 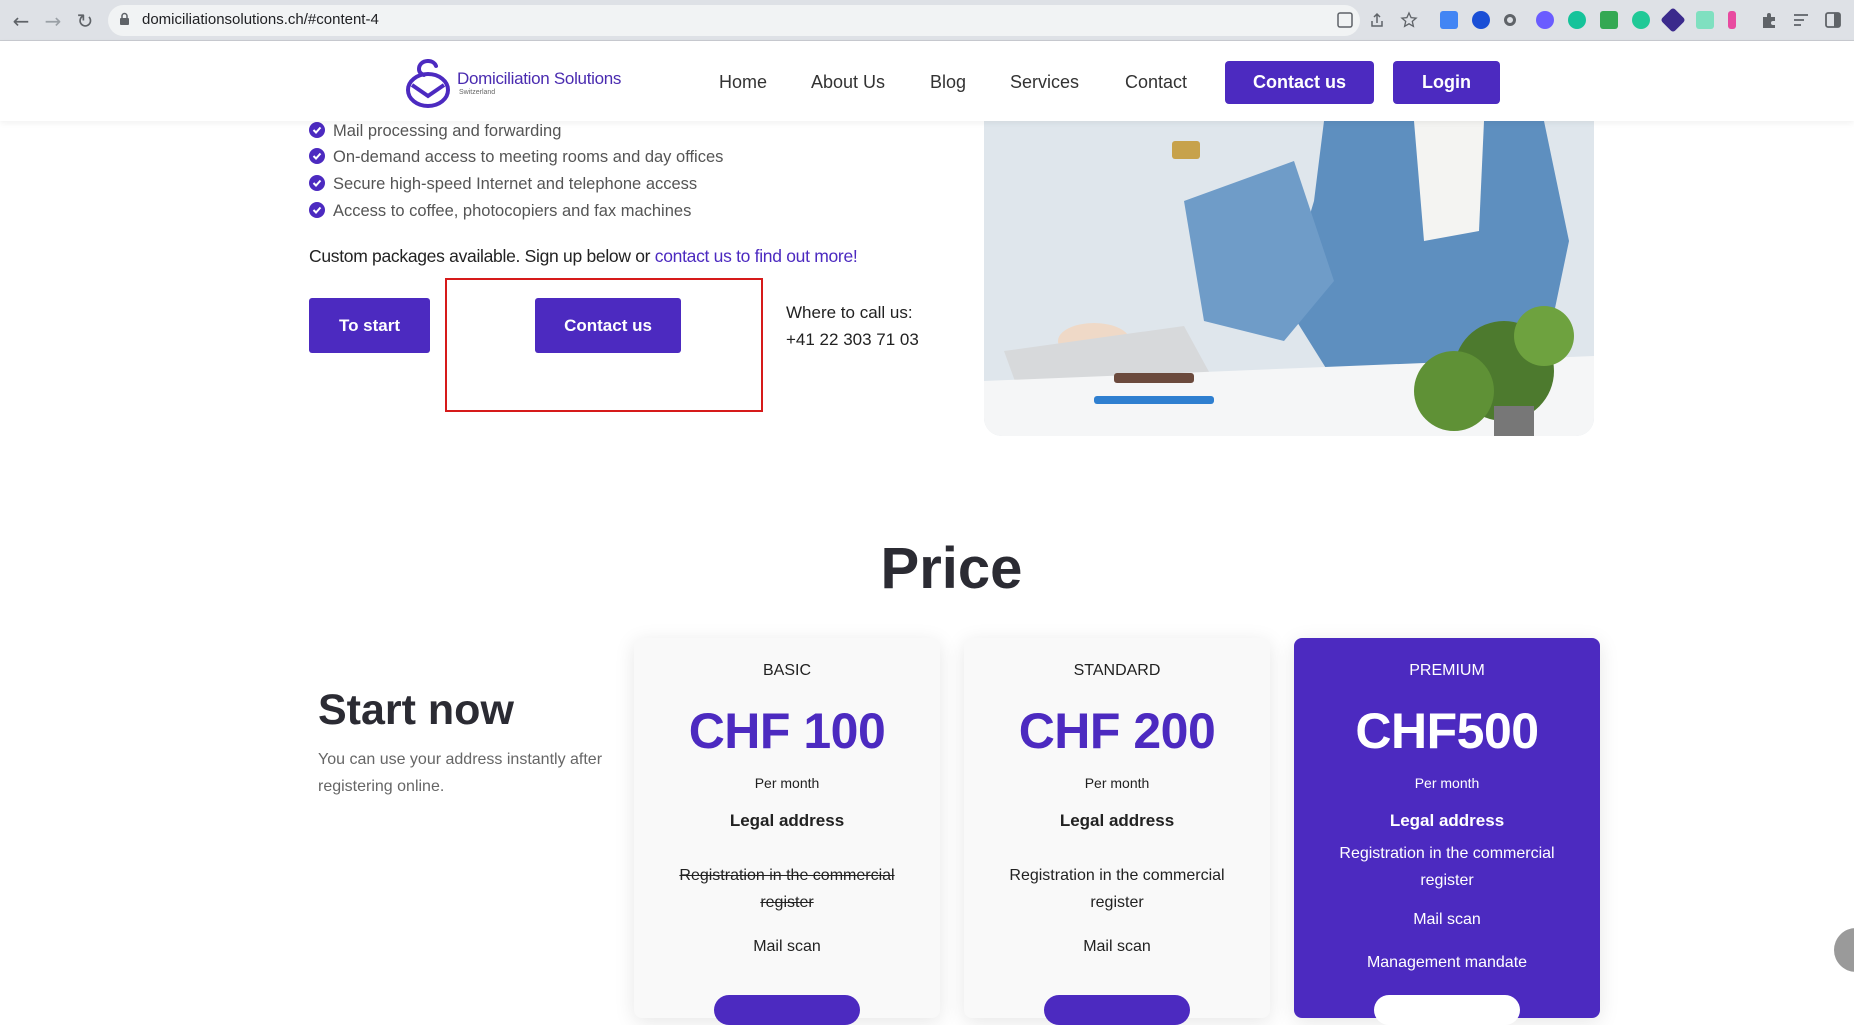 I want to click on feature-item: Mail processing and forwarding, so click(x=447, y=131).